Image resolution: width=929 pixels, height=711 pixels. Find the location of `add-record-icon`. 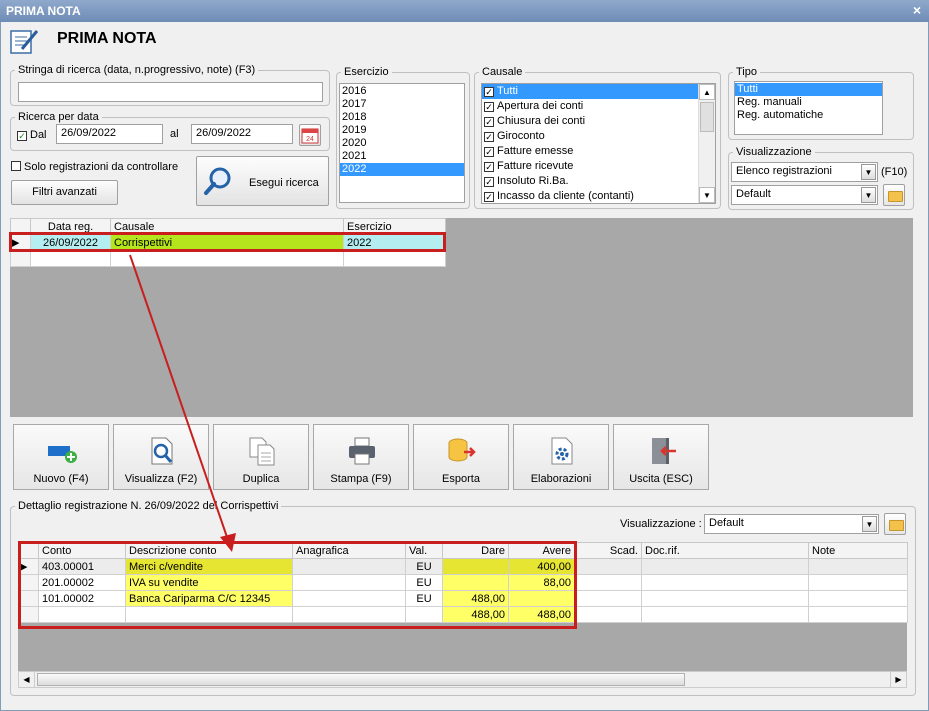

add-record-icon is located at coordinates (62, 454).